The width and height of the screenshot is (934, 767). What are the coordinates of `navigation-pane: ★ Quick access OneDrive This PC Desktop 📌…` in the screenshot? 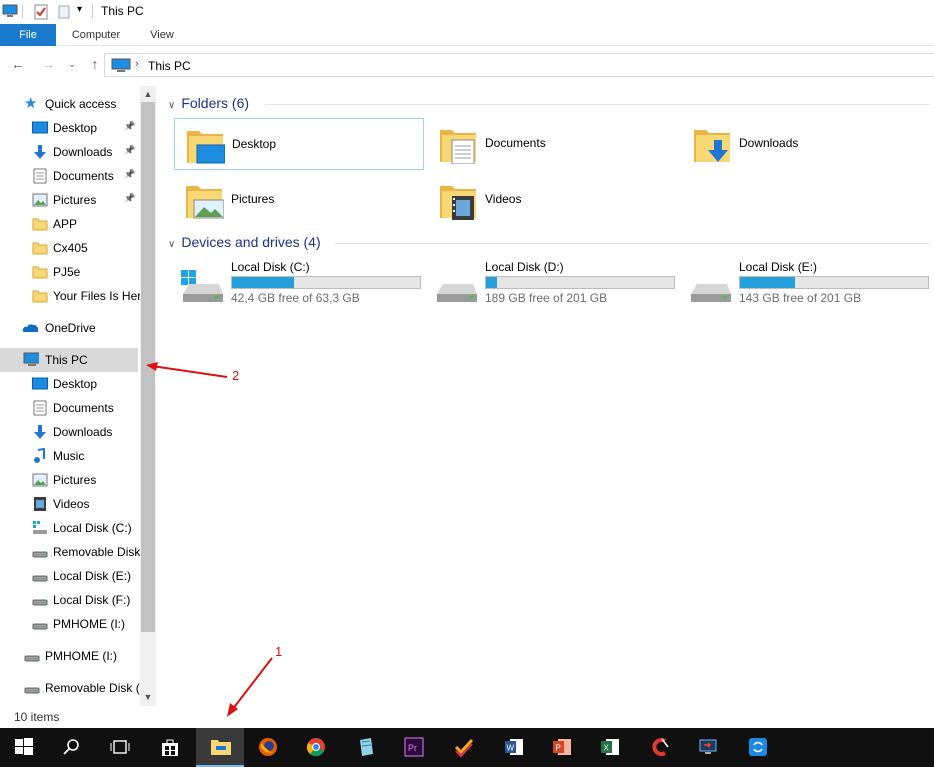 It's located at (78, 396).